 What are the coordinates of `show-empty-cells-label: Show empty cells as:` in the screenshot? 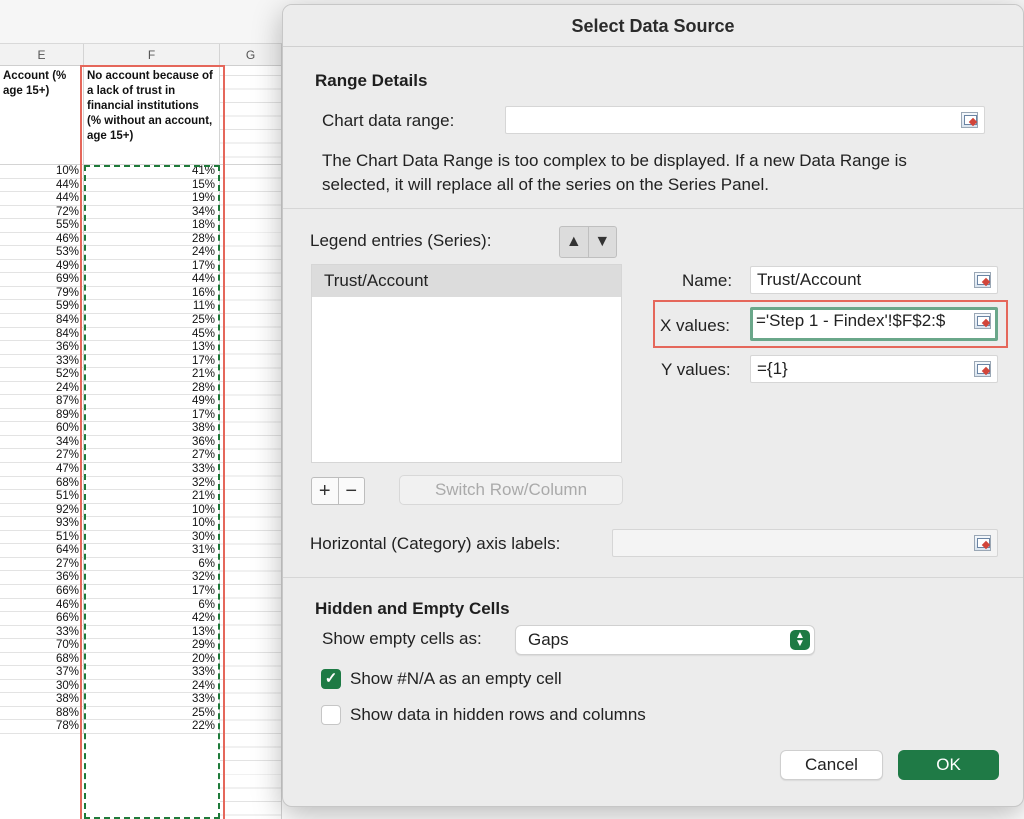 It's located at (402, 638).